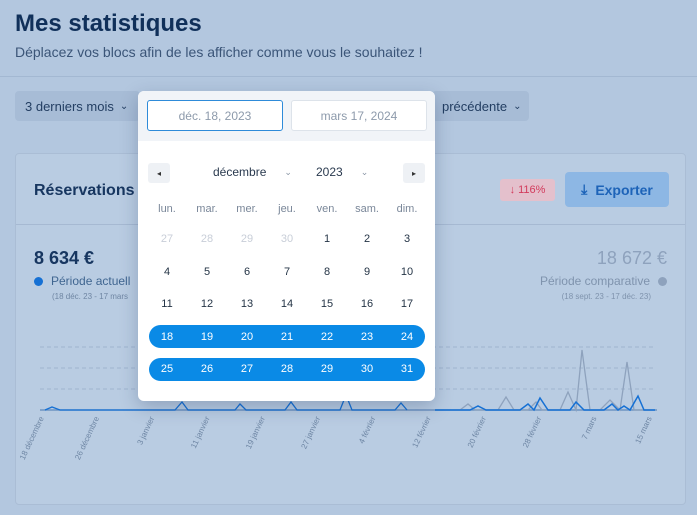  What do you see at coordinates (207, 209) in the screenshot?
I see `weekday-label: mar.` at bounding box center [207, 209].